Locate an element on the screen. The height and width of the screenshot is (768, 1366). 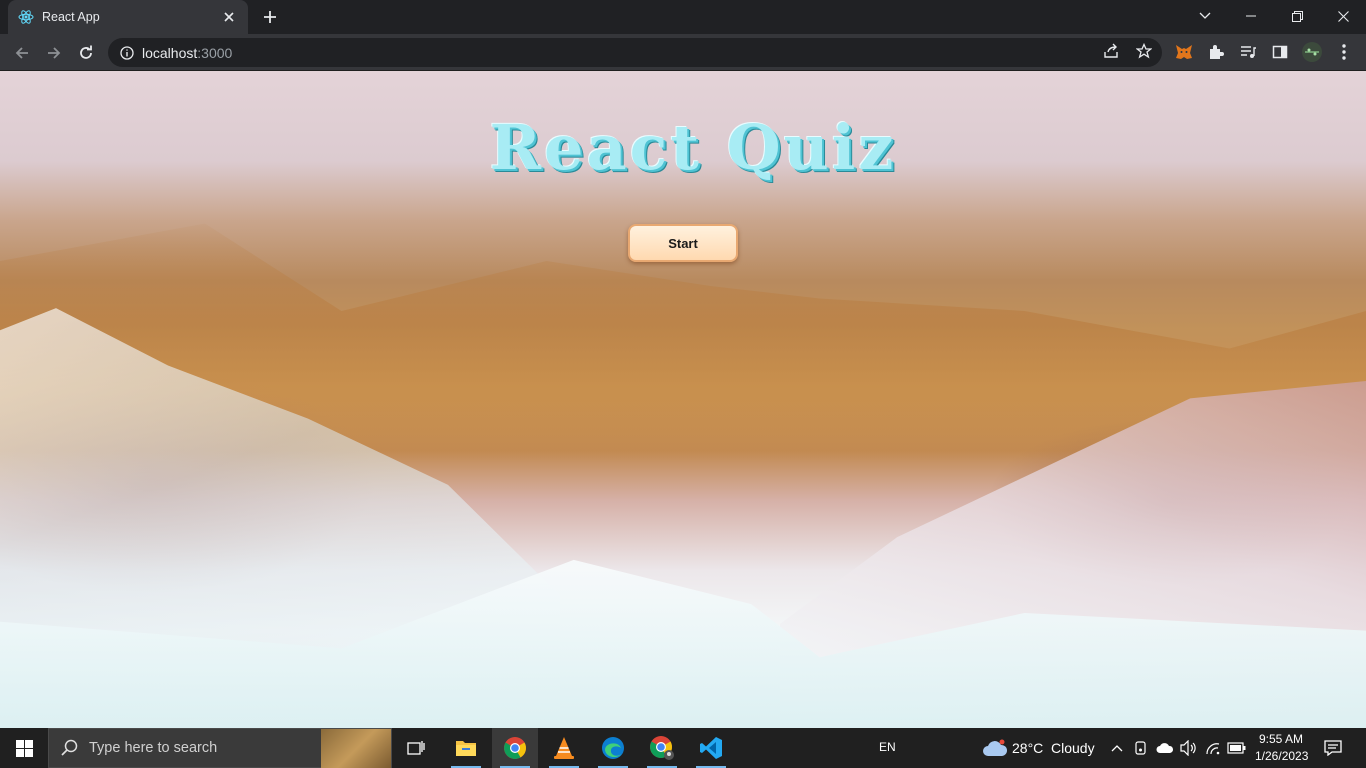
task-view-button is located at coordinates (416, 748).